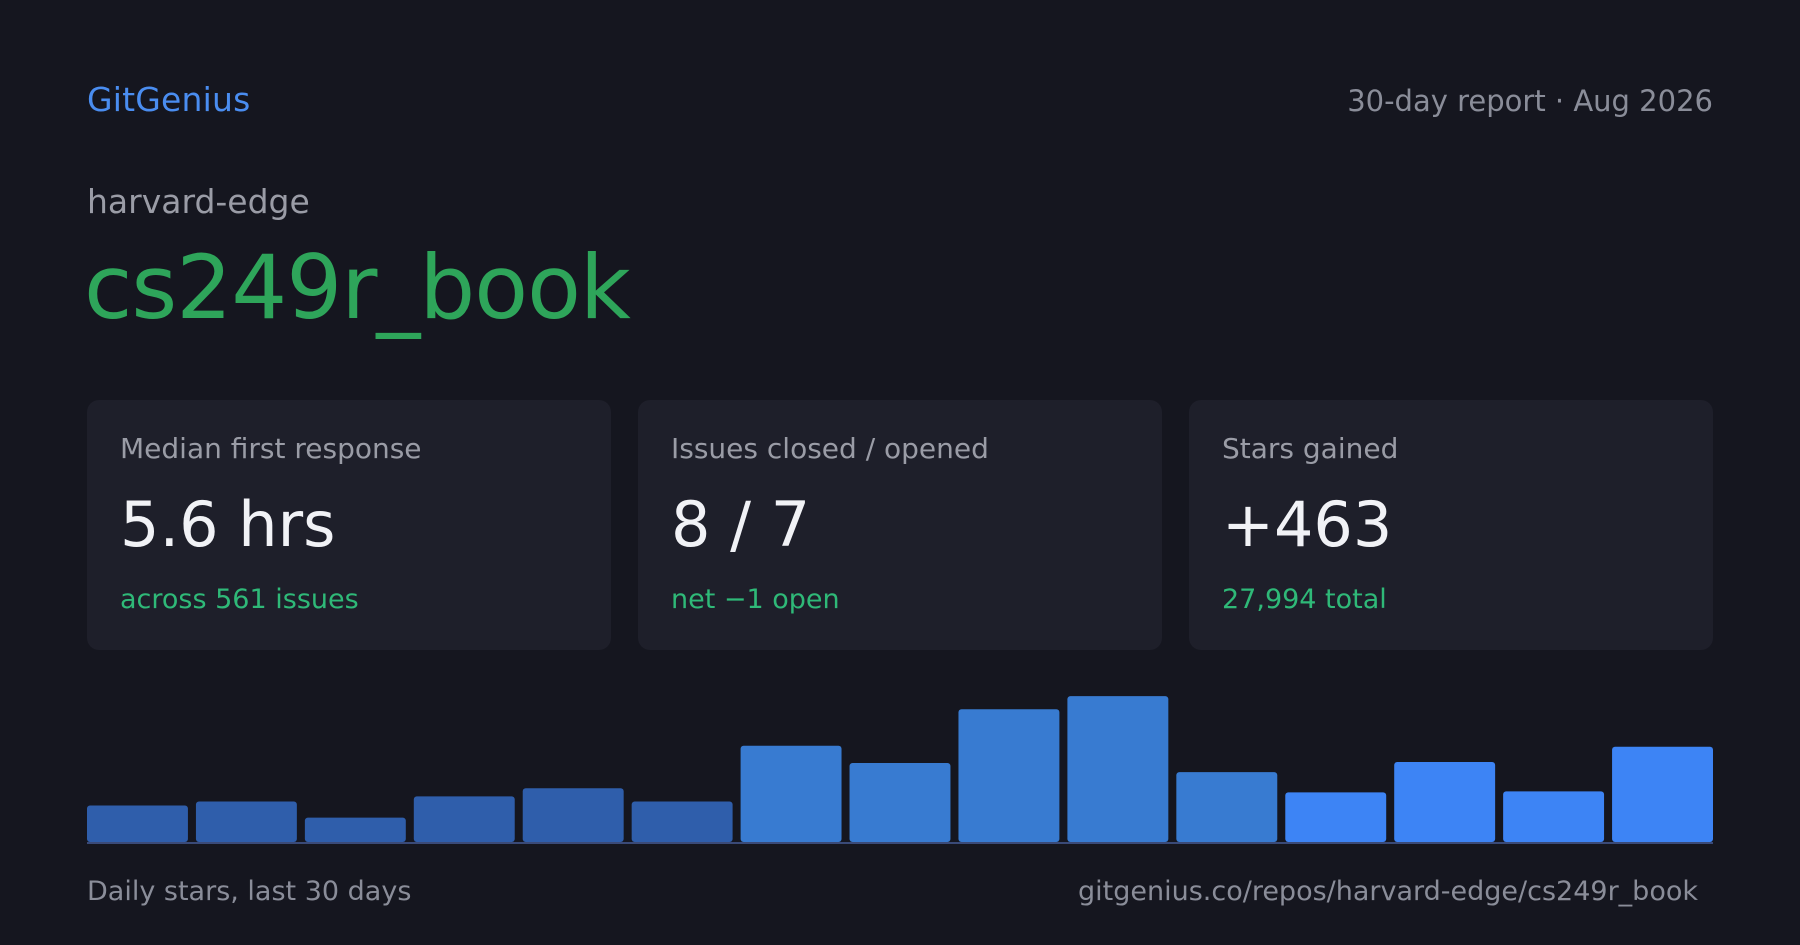 This screenshot has width=1800, height=945. What do you see at coordinates (1310, 448) in the screenshot?
I see `stat-label: Stars gained` at bounding box center [1310, 448].